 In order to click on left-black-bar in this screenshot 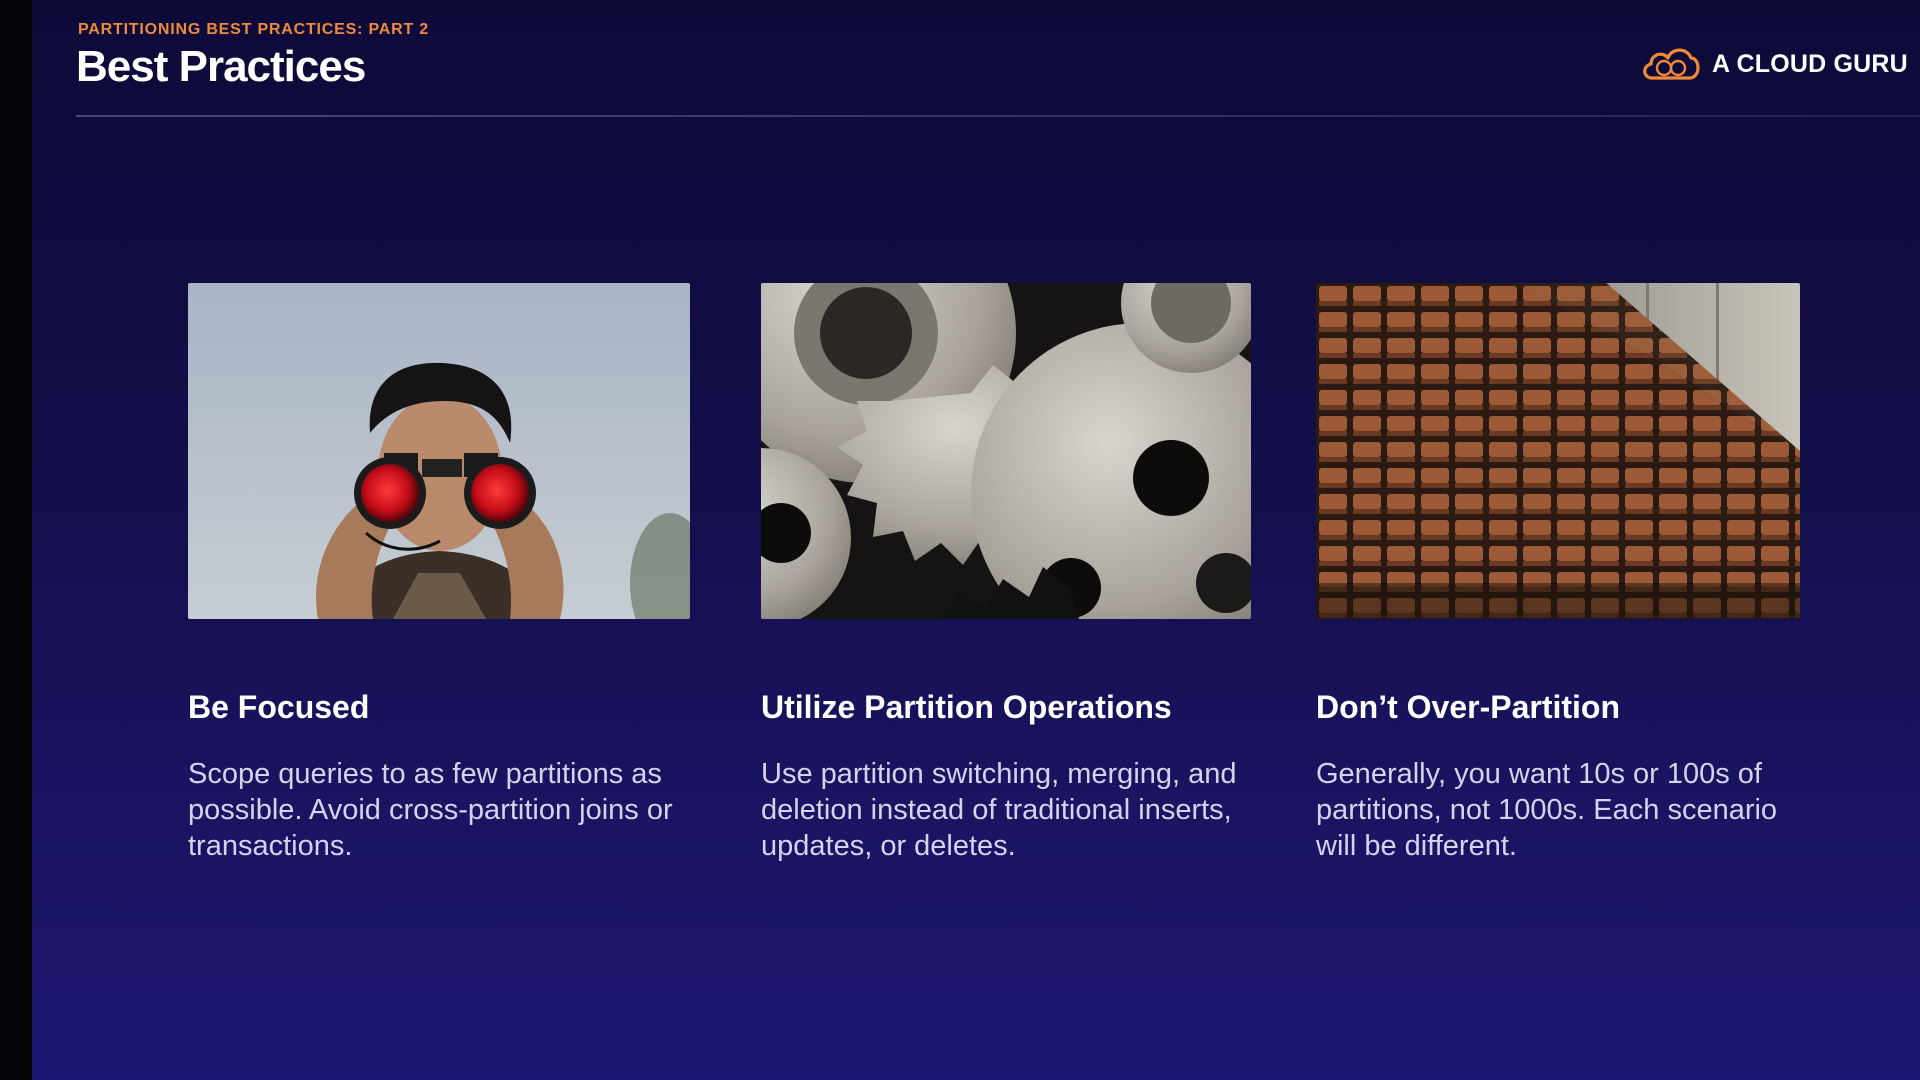, I will do `click(16, 540)`.